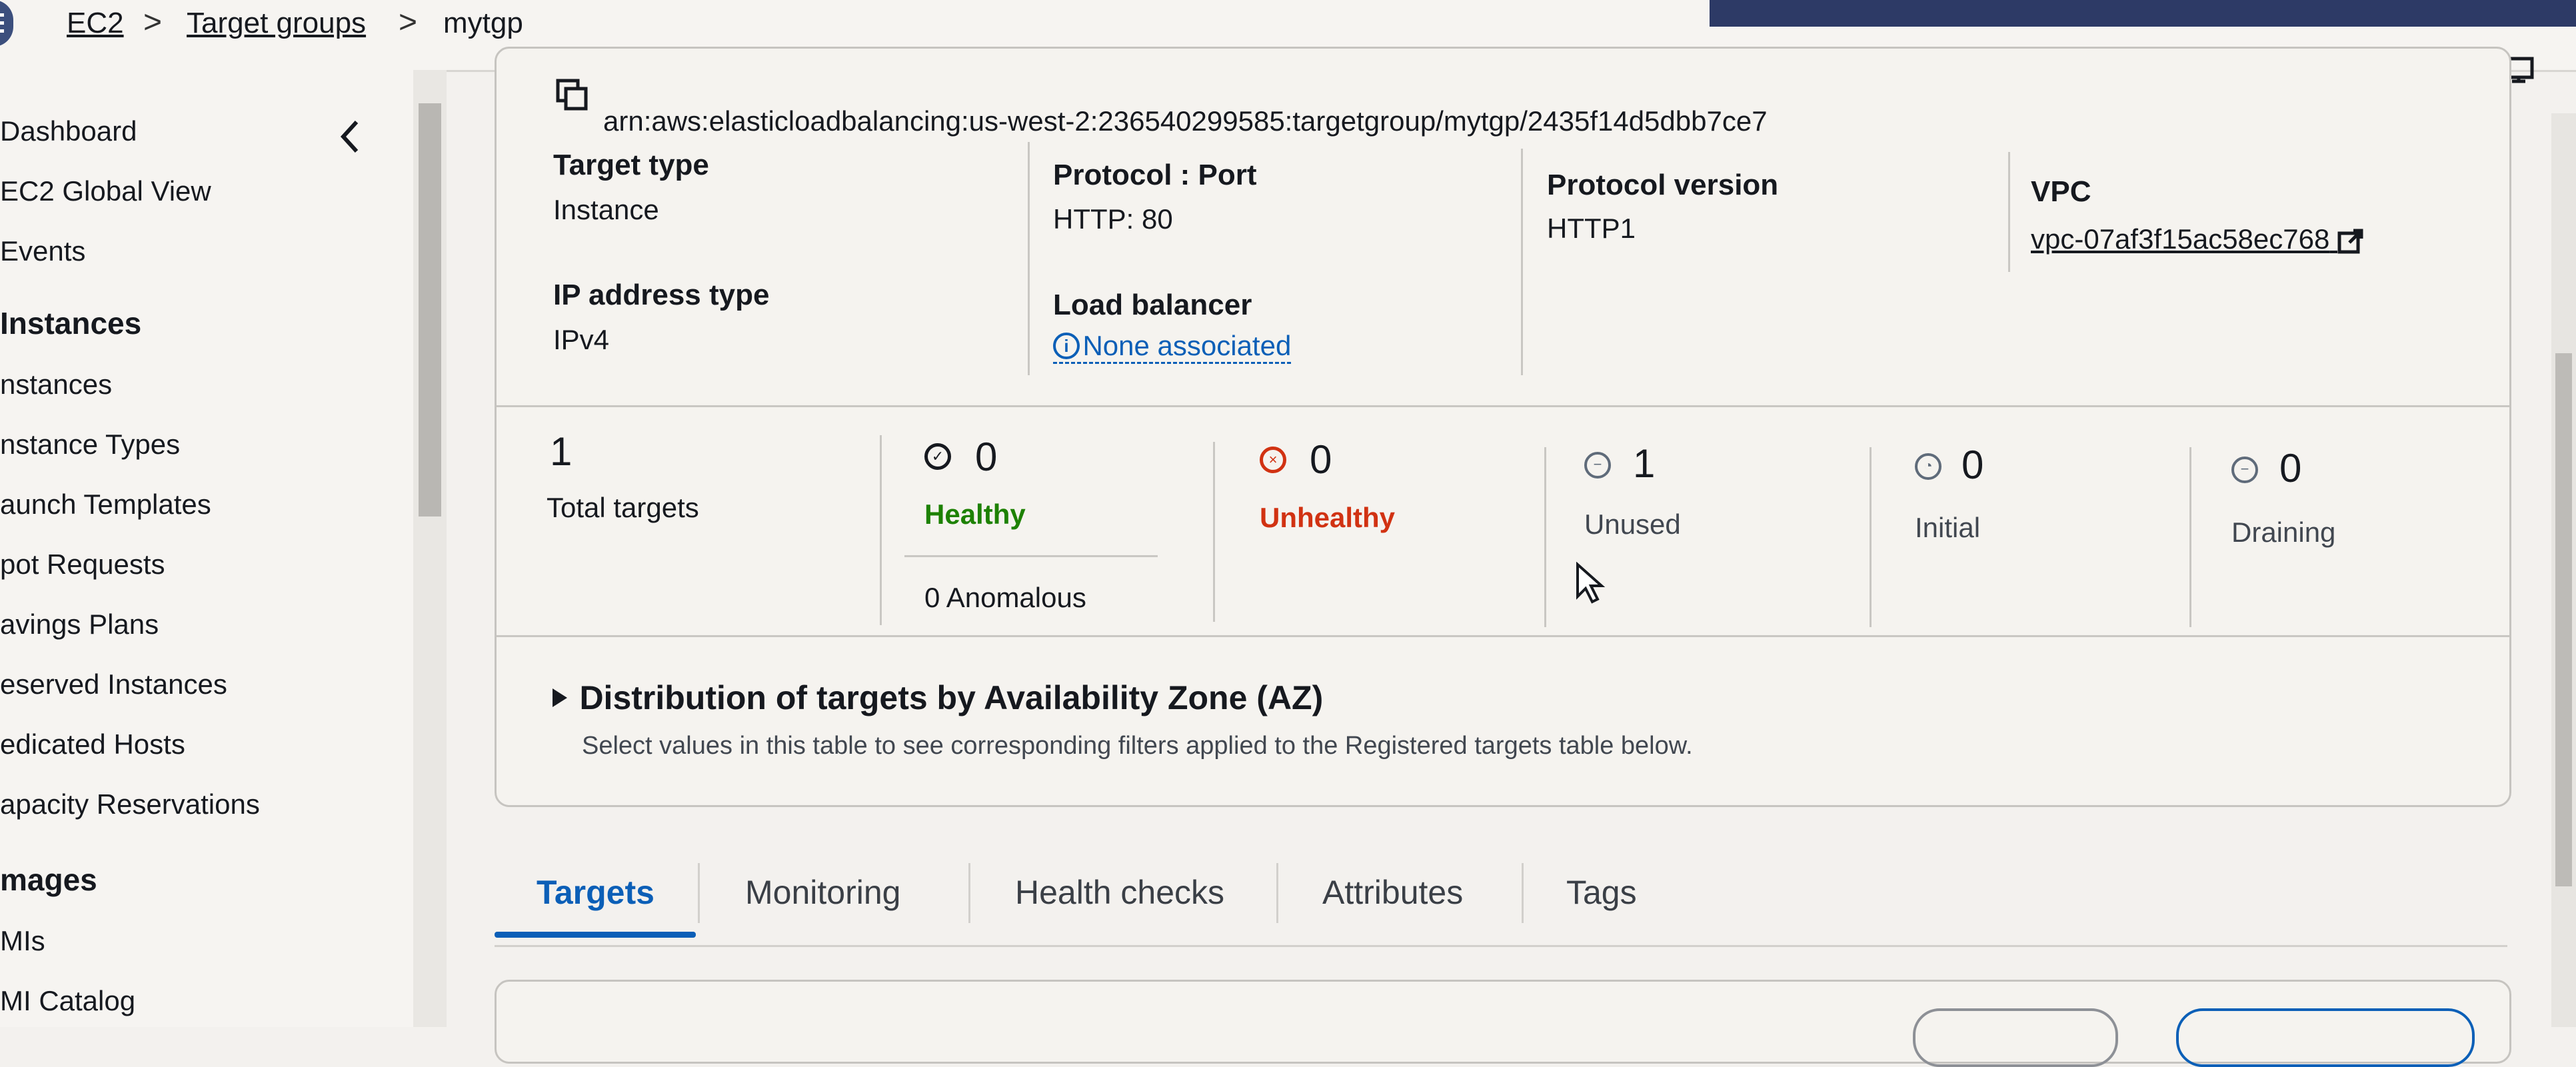 This screenshot has height=1067, width=2576. What do you see at coordinates (1187, 345) in the screenshot?
I see `load-balancer-value: None associated` at bounding box center [1187, 345].